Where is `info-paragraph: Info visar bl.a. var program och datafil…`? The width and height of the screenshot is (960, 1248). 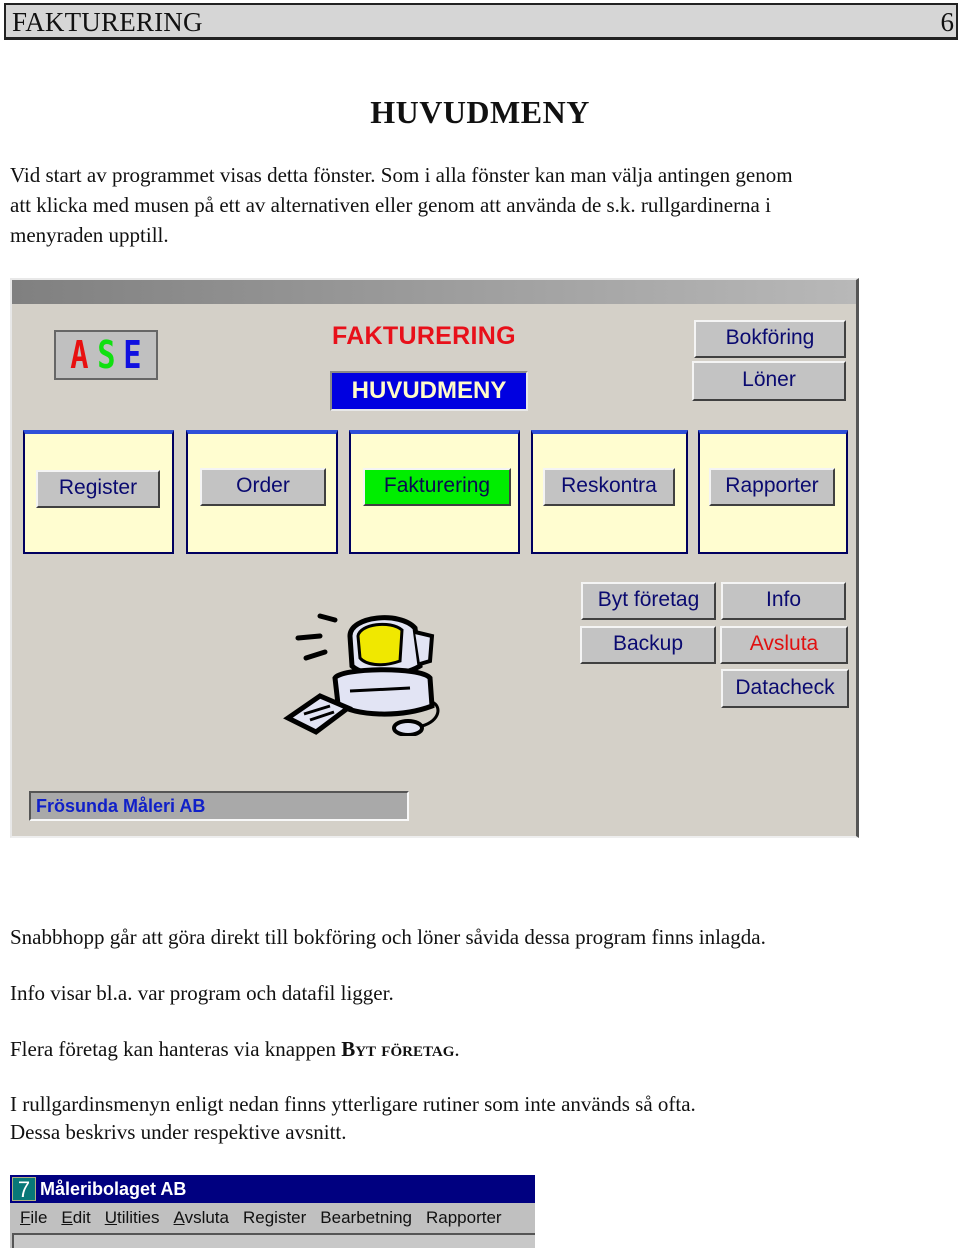 info-paragraph: Info visar bl.a. var program och datafil… is located at coordinates (202, 993).